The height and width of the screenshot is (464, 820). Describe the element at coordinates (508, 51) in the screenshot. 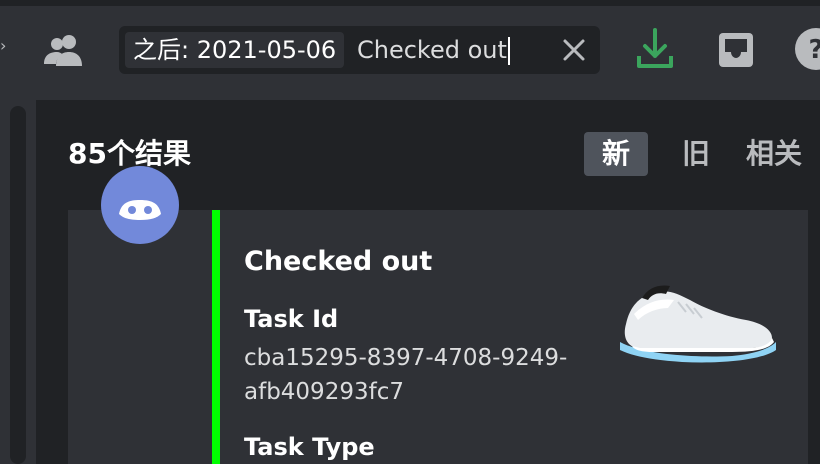

I see `text-caret` at that location.